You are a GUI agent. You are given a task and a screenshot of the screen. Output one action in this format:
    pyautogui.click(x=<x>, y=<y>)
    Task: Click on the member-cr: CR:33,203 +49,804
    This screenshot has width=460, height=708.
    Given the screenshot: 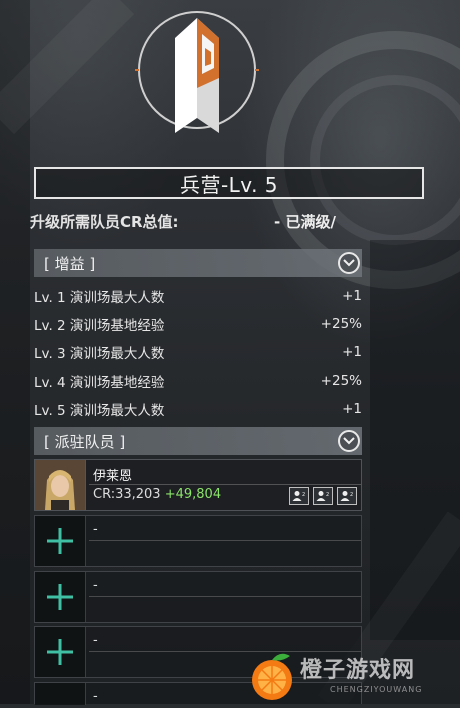 What is the action you would take?
    pyautogui.click(x=157, y=494)
    